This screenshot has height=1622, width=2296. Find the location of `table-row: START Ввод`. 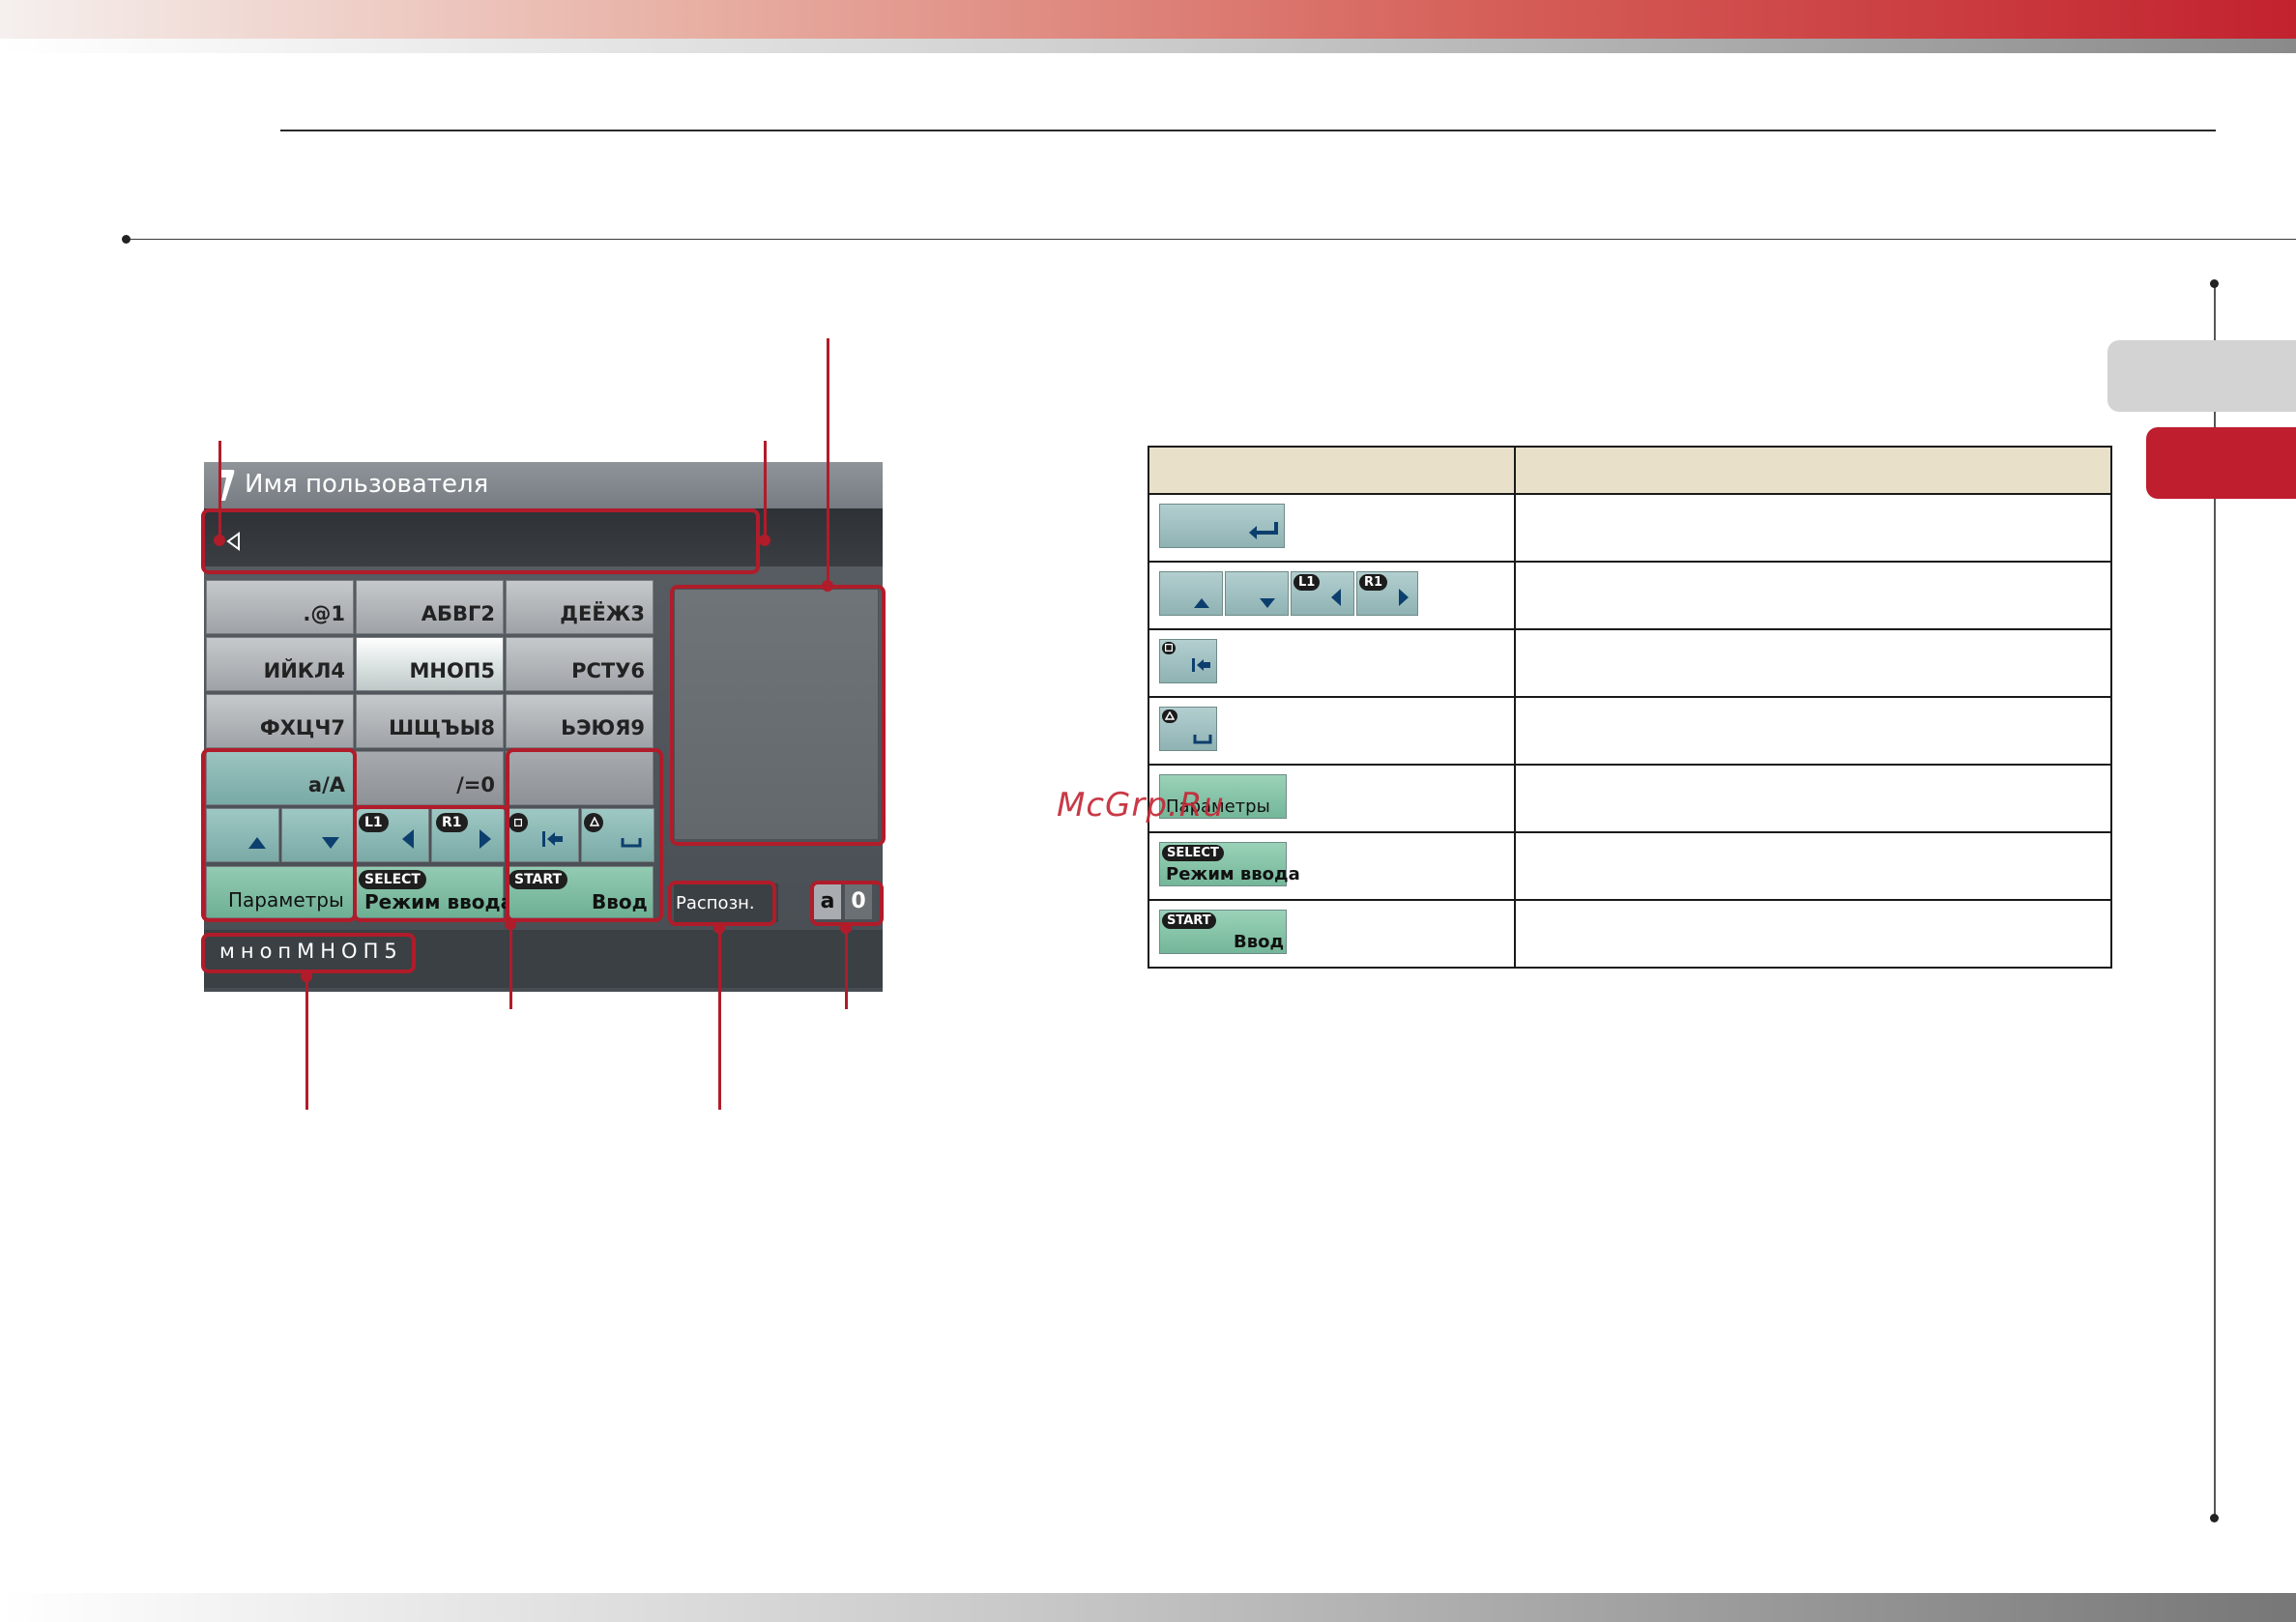

table-row: START Ввод is located at coordinates (1630, 934).